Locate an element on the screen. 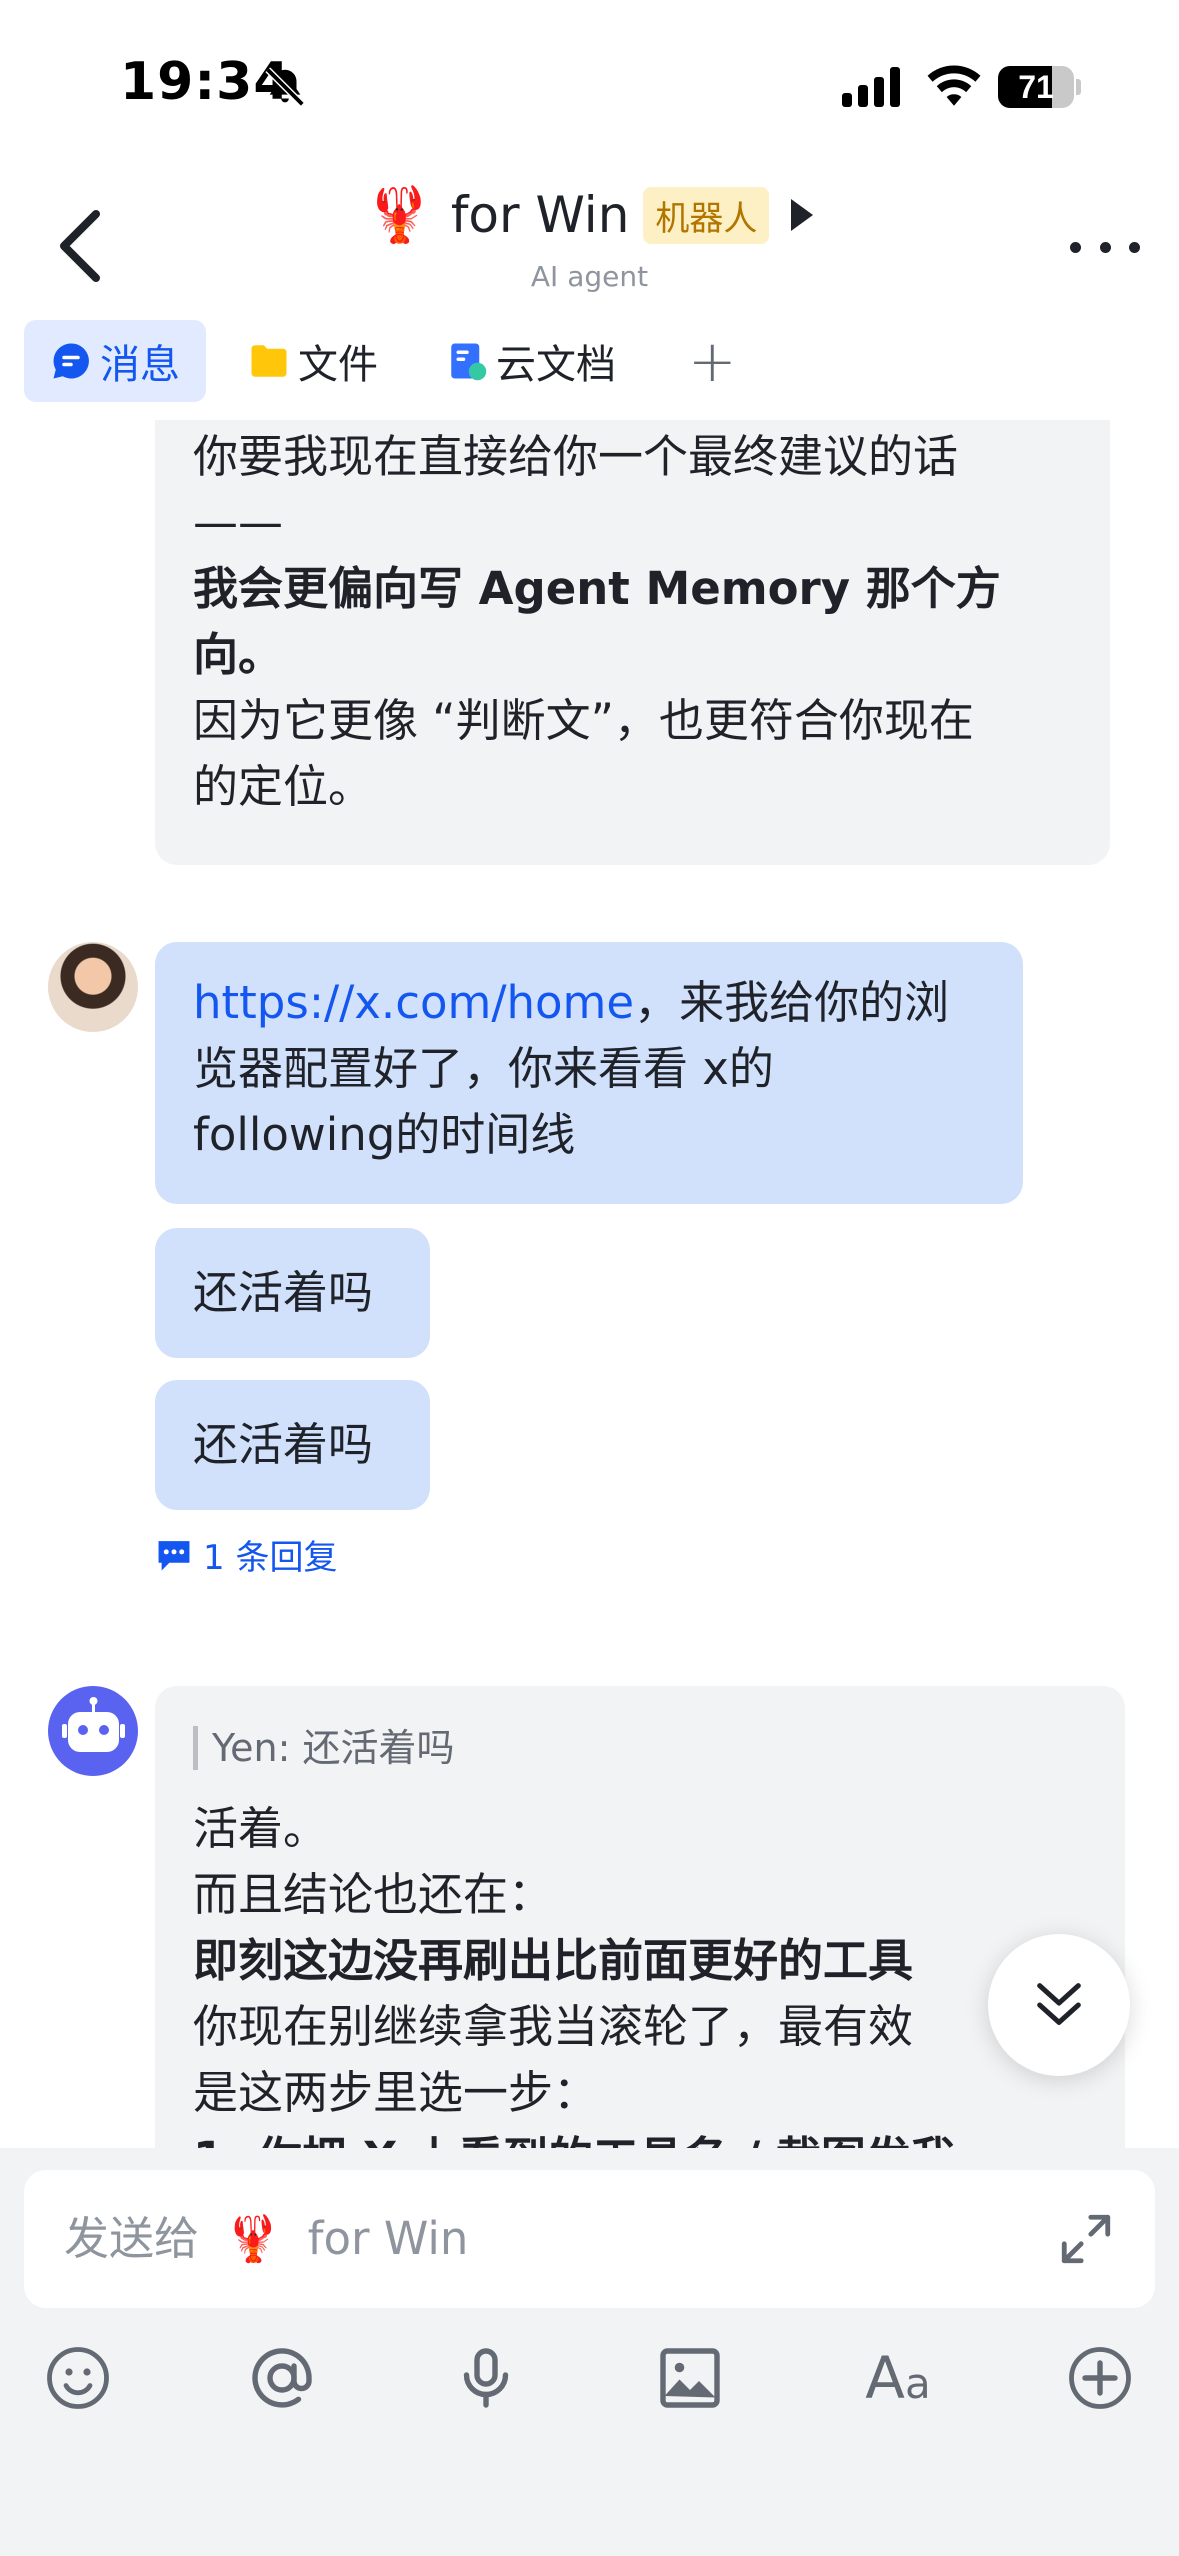  message-text: 因为它更像 “判断文”，也更符合你现在 is located at coordinates (583, 720).